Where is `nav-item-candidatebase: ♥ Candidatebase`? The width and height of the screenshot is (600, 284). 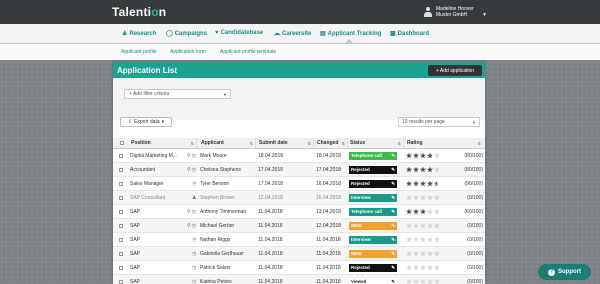
nav-item-candidatebase: ♥ Candidatebase is located at coordinates (239, 33).